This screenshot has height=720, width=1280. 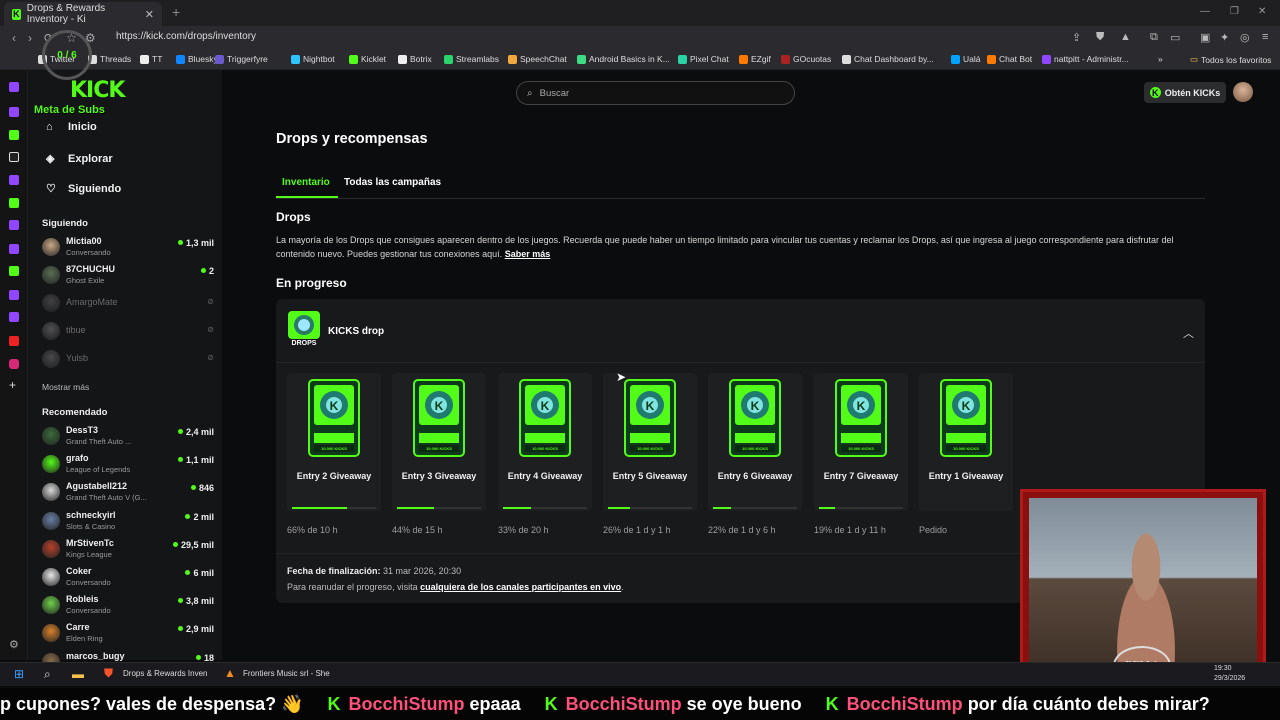 I want to click on nav-siguiendo: ♡ Siguiendo, so click(x=83, y=189).